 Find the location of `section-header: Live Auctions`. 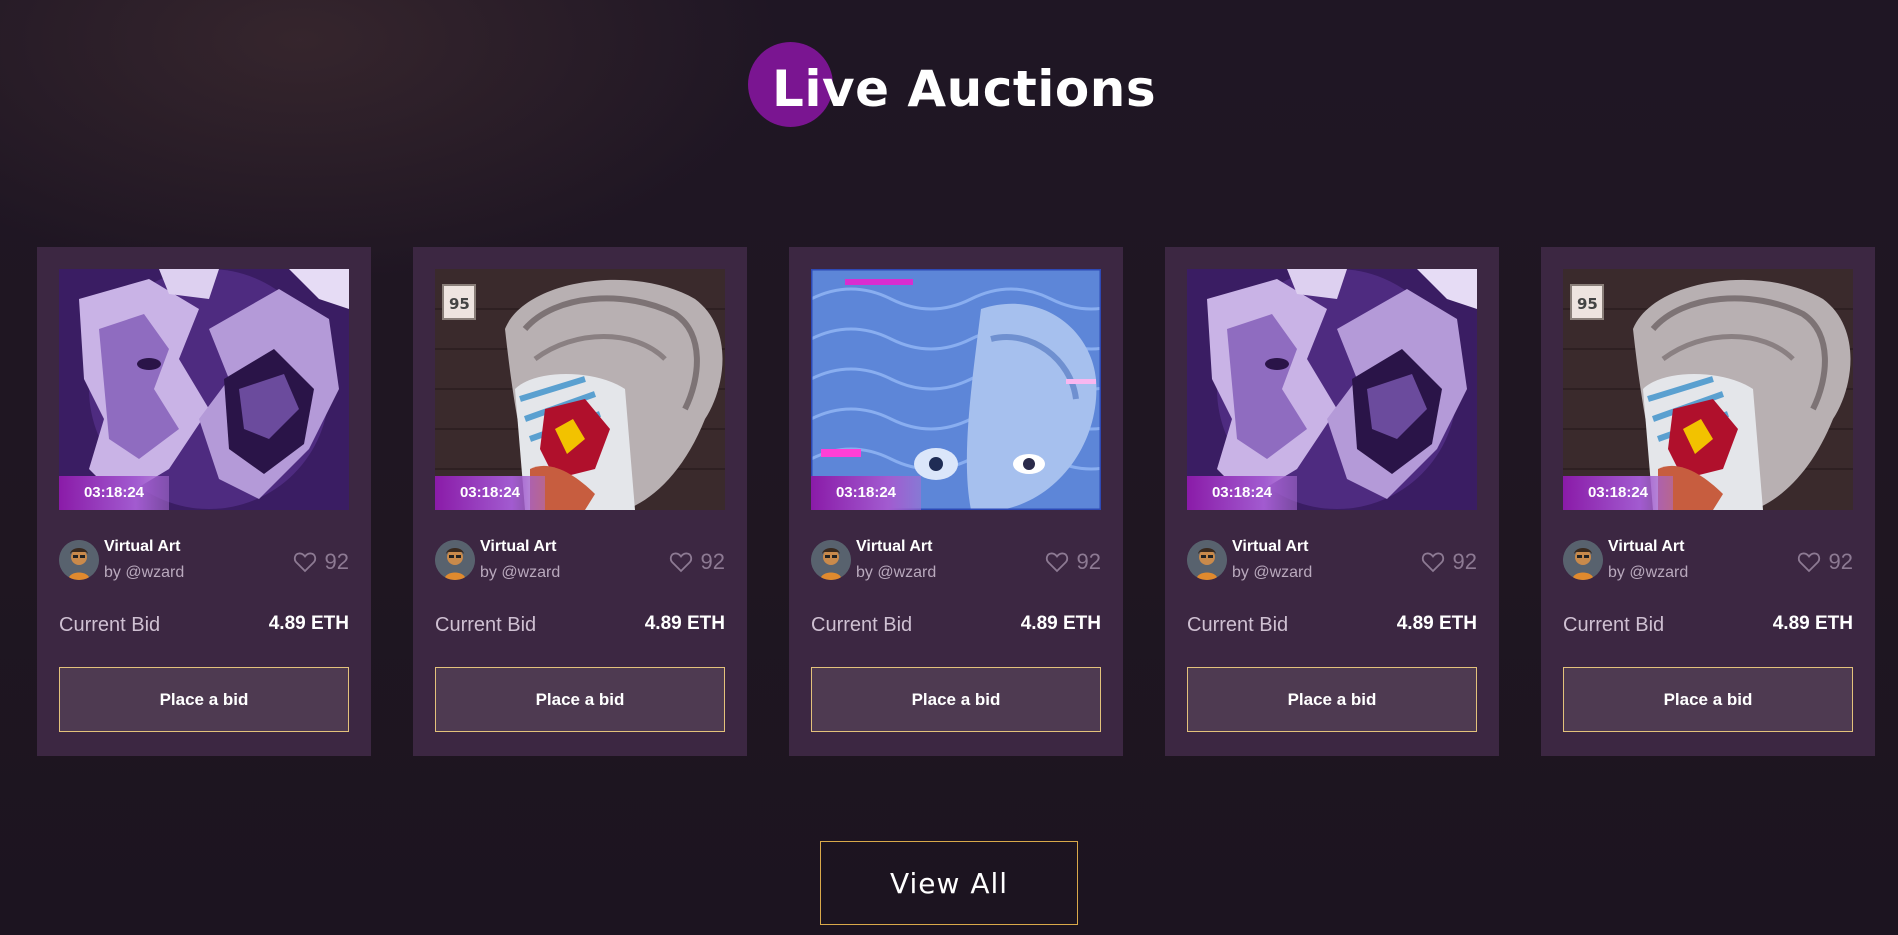

section-header: Live Auctions is located at coordinates (958, 92).